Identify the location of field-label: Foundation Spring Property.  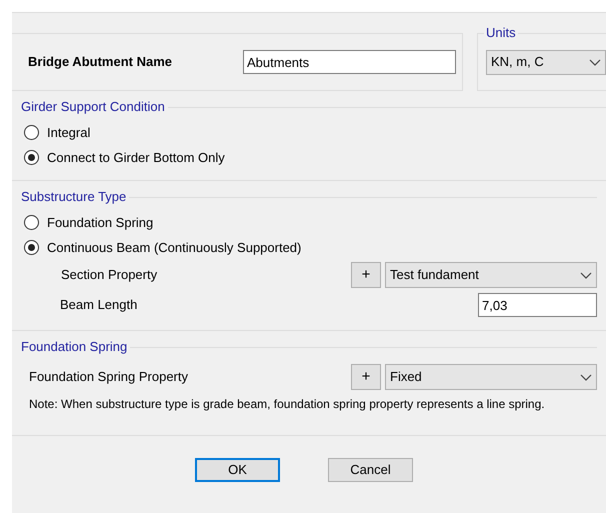
(108, 377).